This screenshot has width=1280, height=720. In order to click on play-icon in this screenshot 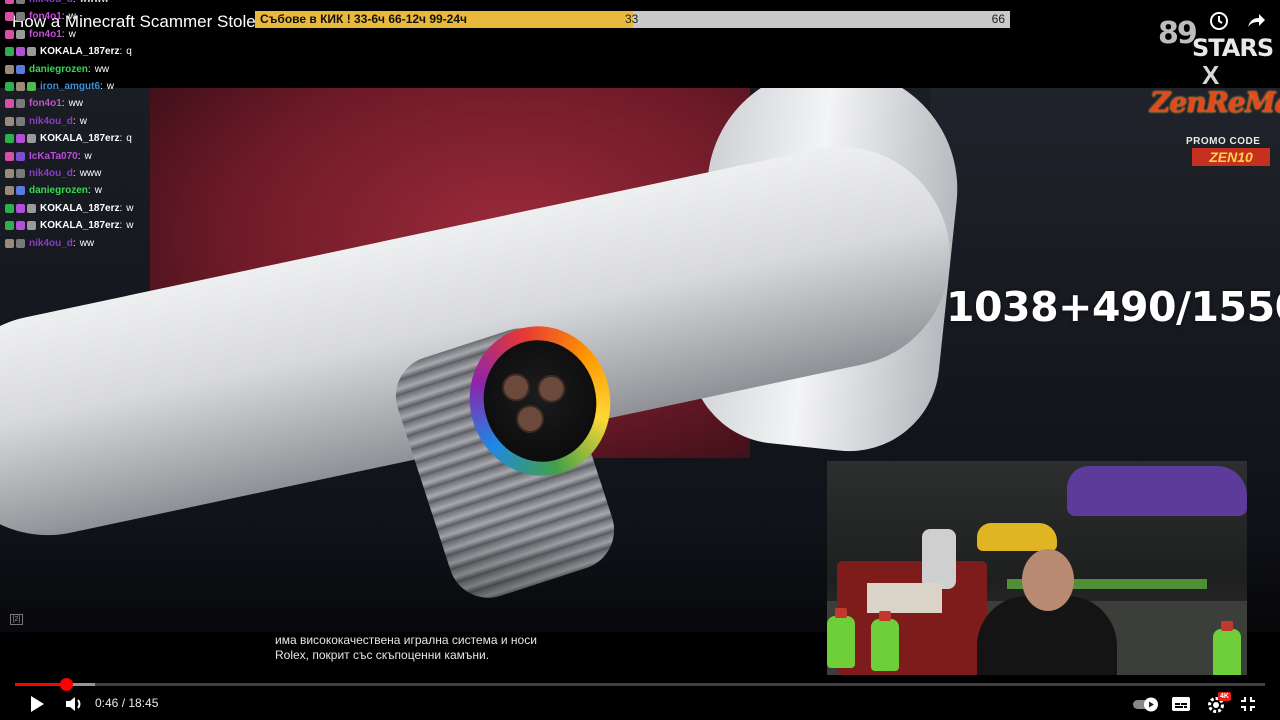, I will do `click(37, 704)`.